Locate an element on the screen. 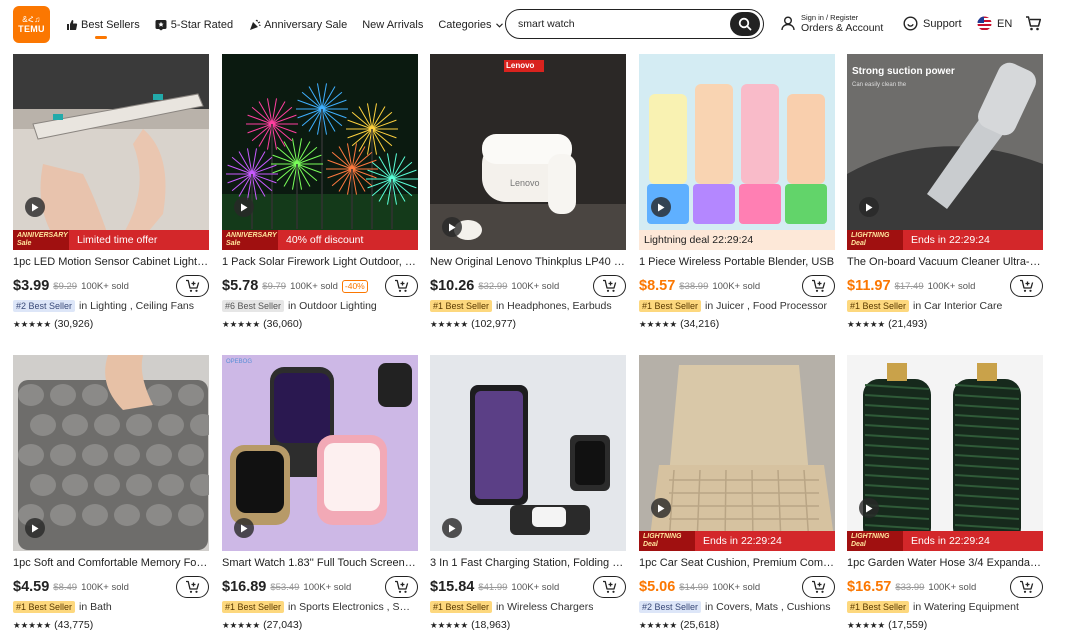 This screenshot has width=1080, height=643. lightning-deal-banner: Lightning deal 22:29:24 is located at coordinates (737, 240).